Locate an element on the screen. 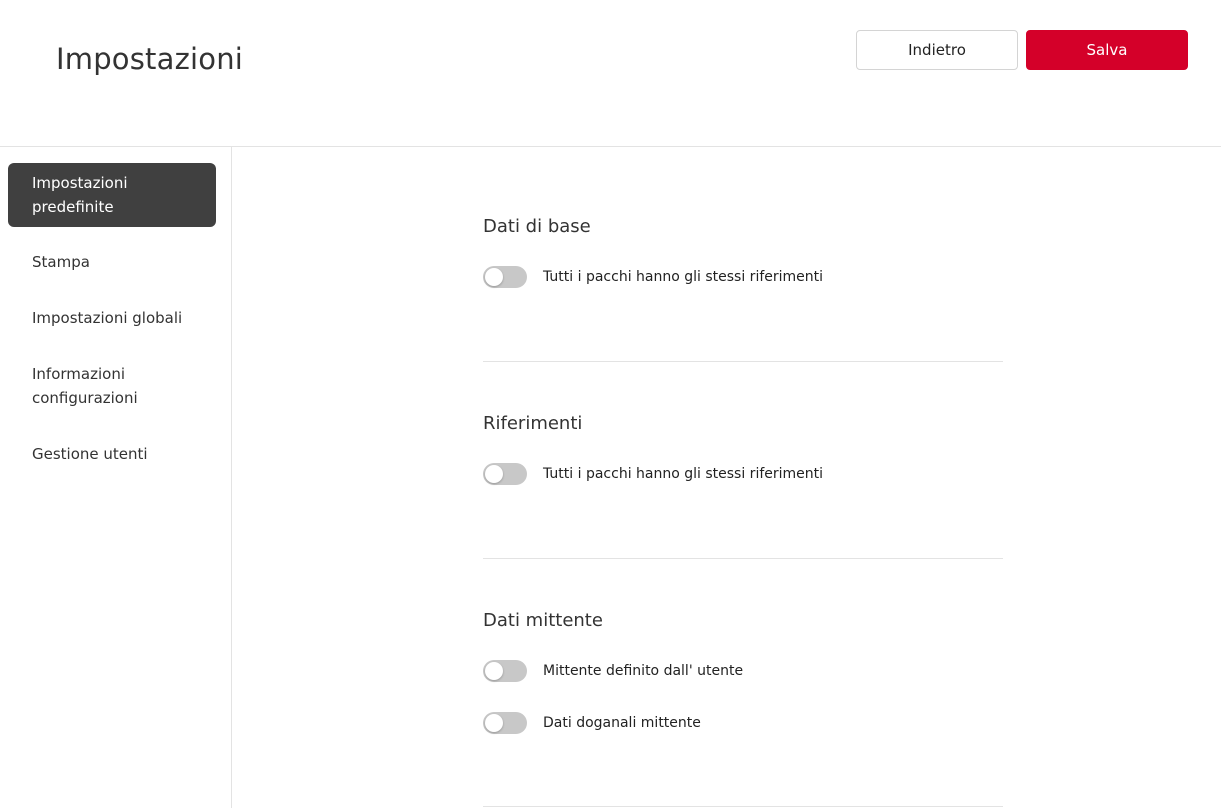  toggle-label: Dati doganali mittente is located at coordinates (622, 723).